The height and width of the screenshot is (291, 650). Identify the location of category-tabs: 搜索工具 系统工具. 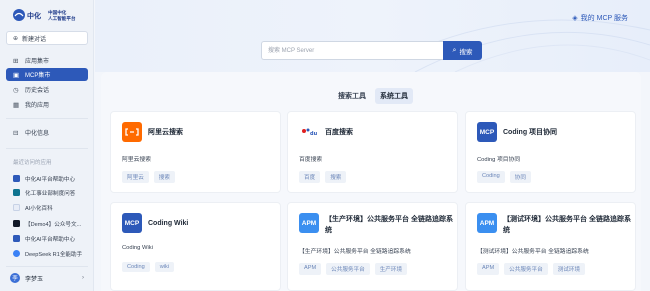
(375, 96).